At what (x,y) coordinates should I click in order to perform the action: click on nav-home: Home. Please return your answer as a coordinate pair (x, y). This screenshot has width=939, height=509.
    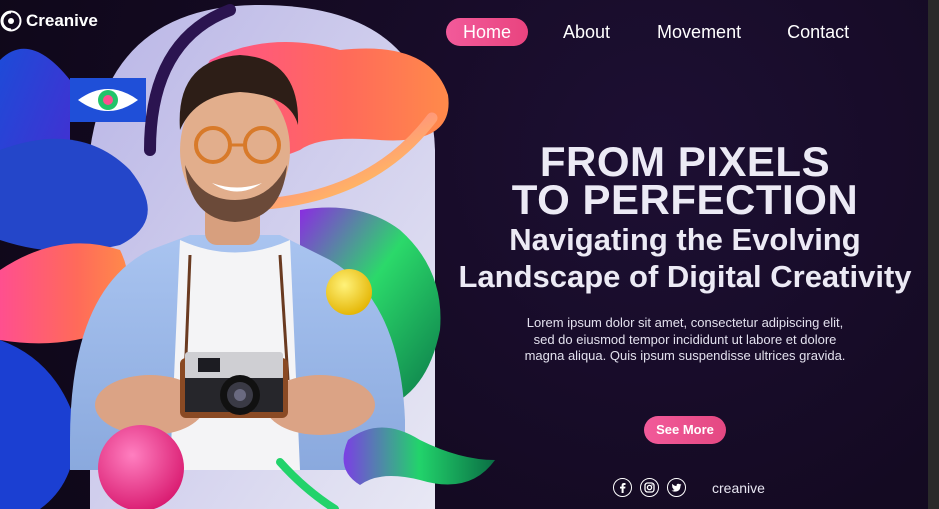
    Looking at the image, I should click on (487, 32).